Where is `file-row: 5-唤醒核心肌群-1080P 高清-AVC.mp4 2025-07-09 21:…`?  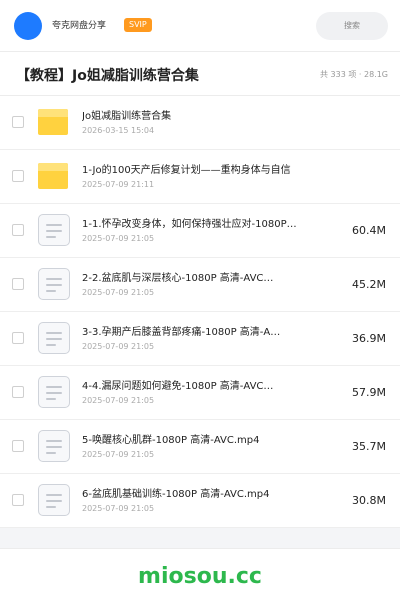 file-row: 5-唤醒核心肌群-1080P 高清-AVC.mp4 2025-07-09 21:… is located at coordinates (200, 447).